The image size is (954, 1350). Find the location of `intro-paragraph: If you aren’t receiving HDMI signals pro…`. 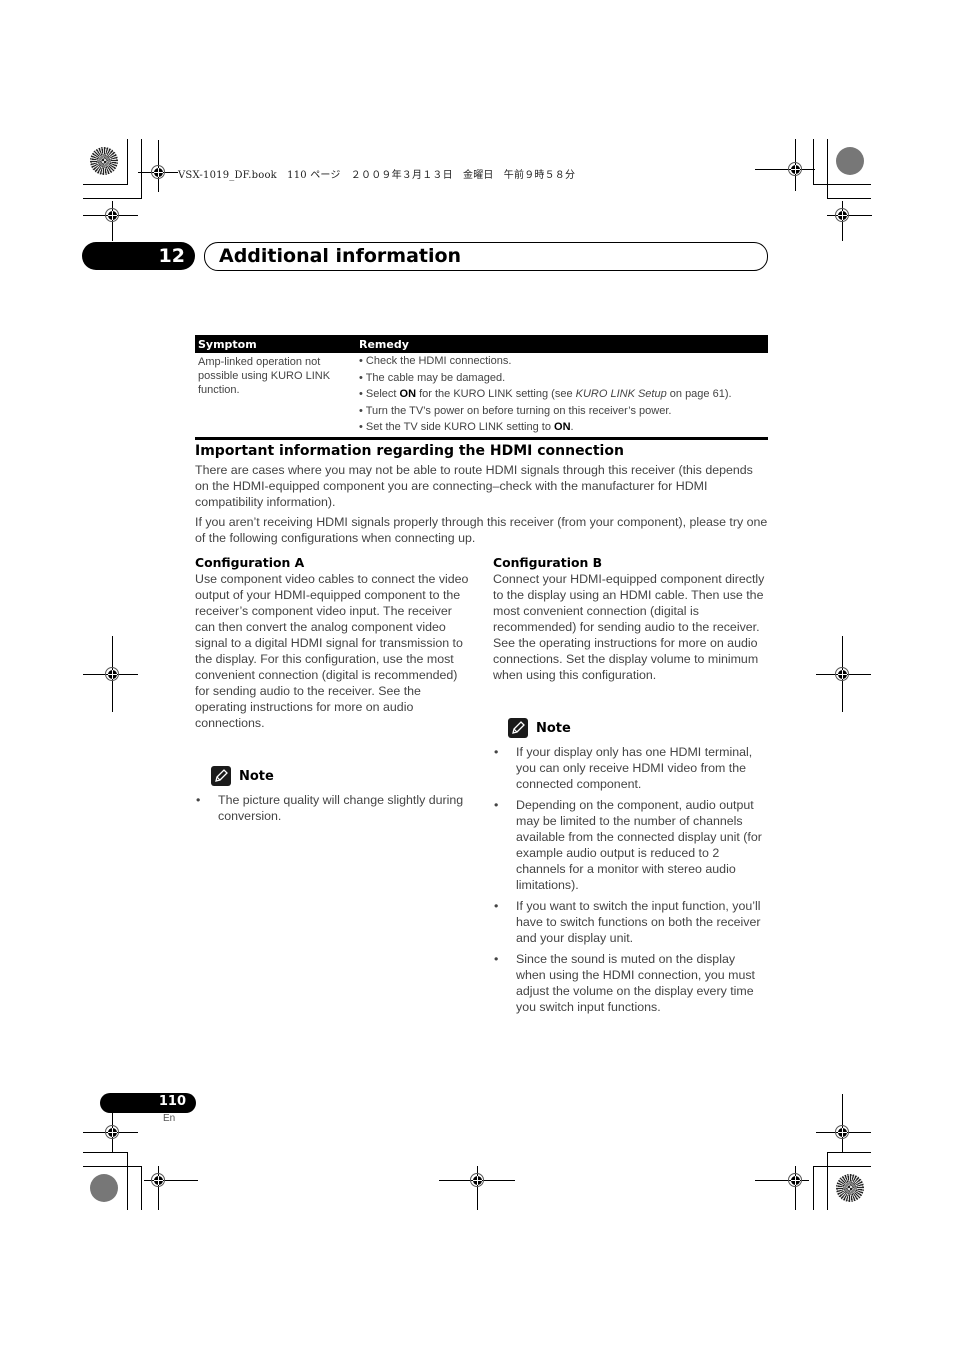

intro-paragraph: If you aren’t receiving HDMI signals pro… is located at coordinates (481, 530).